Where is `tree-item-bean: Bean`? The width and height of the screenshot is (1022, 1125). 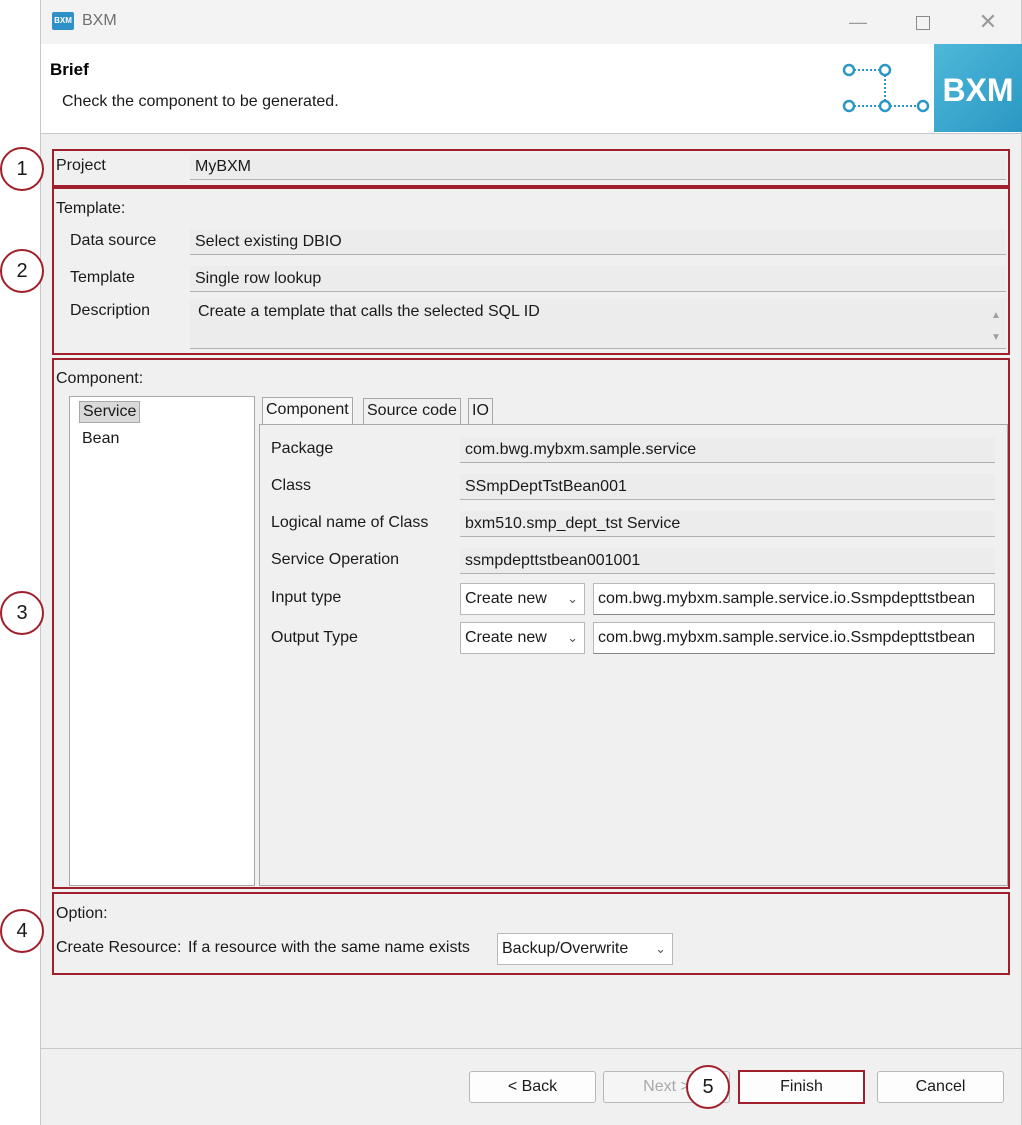
tree-item-bean: Bean is located at coordinates (100, 439).